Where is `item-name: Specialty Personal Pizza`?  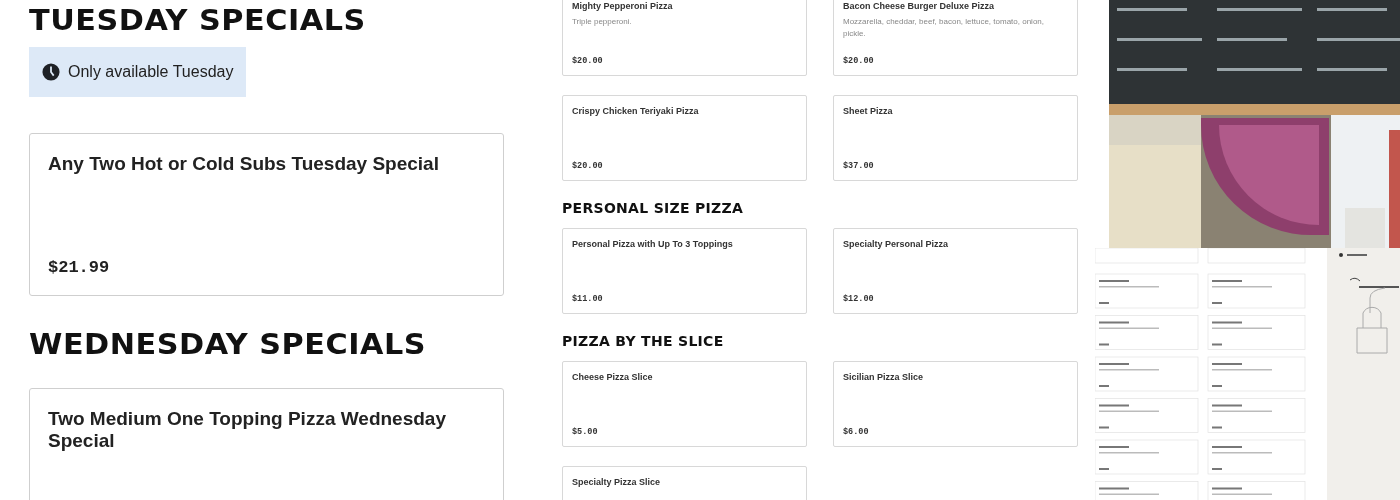
item-name: Specialty Personal Pizza is located at coordinates (896, 244).